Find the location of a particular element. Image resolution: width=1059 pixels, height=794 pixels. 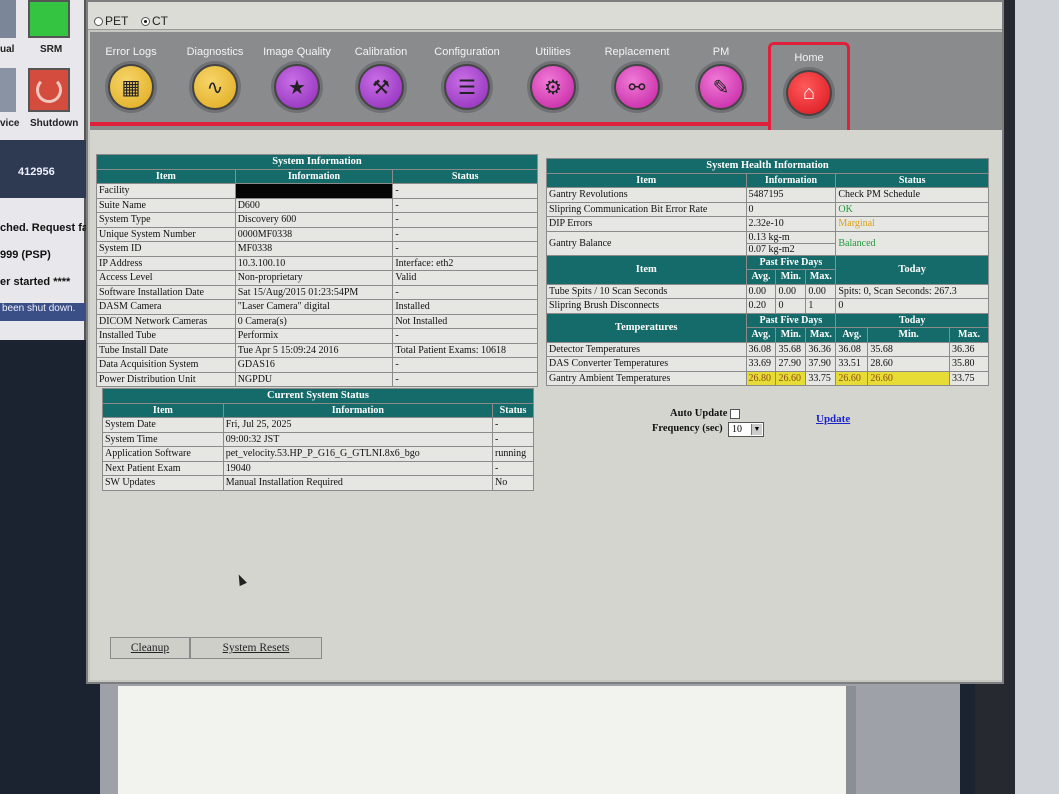

nav-utilities: Utilities ⚙ is located at coordinates (553, 78).